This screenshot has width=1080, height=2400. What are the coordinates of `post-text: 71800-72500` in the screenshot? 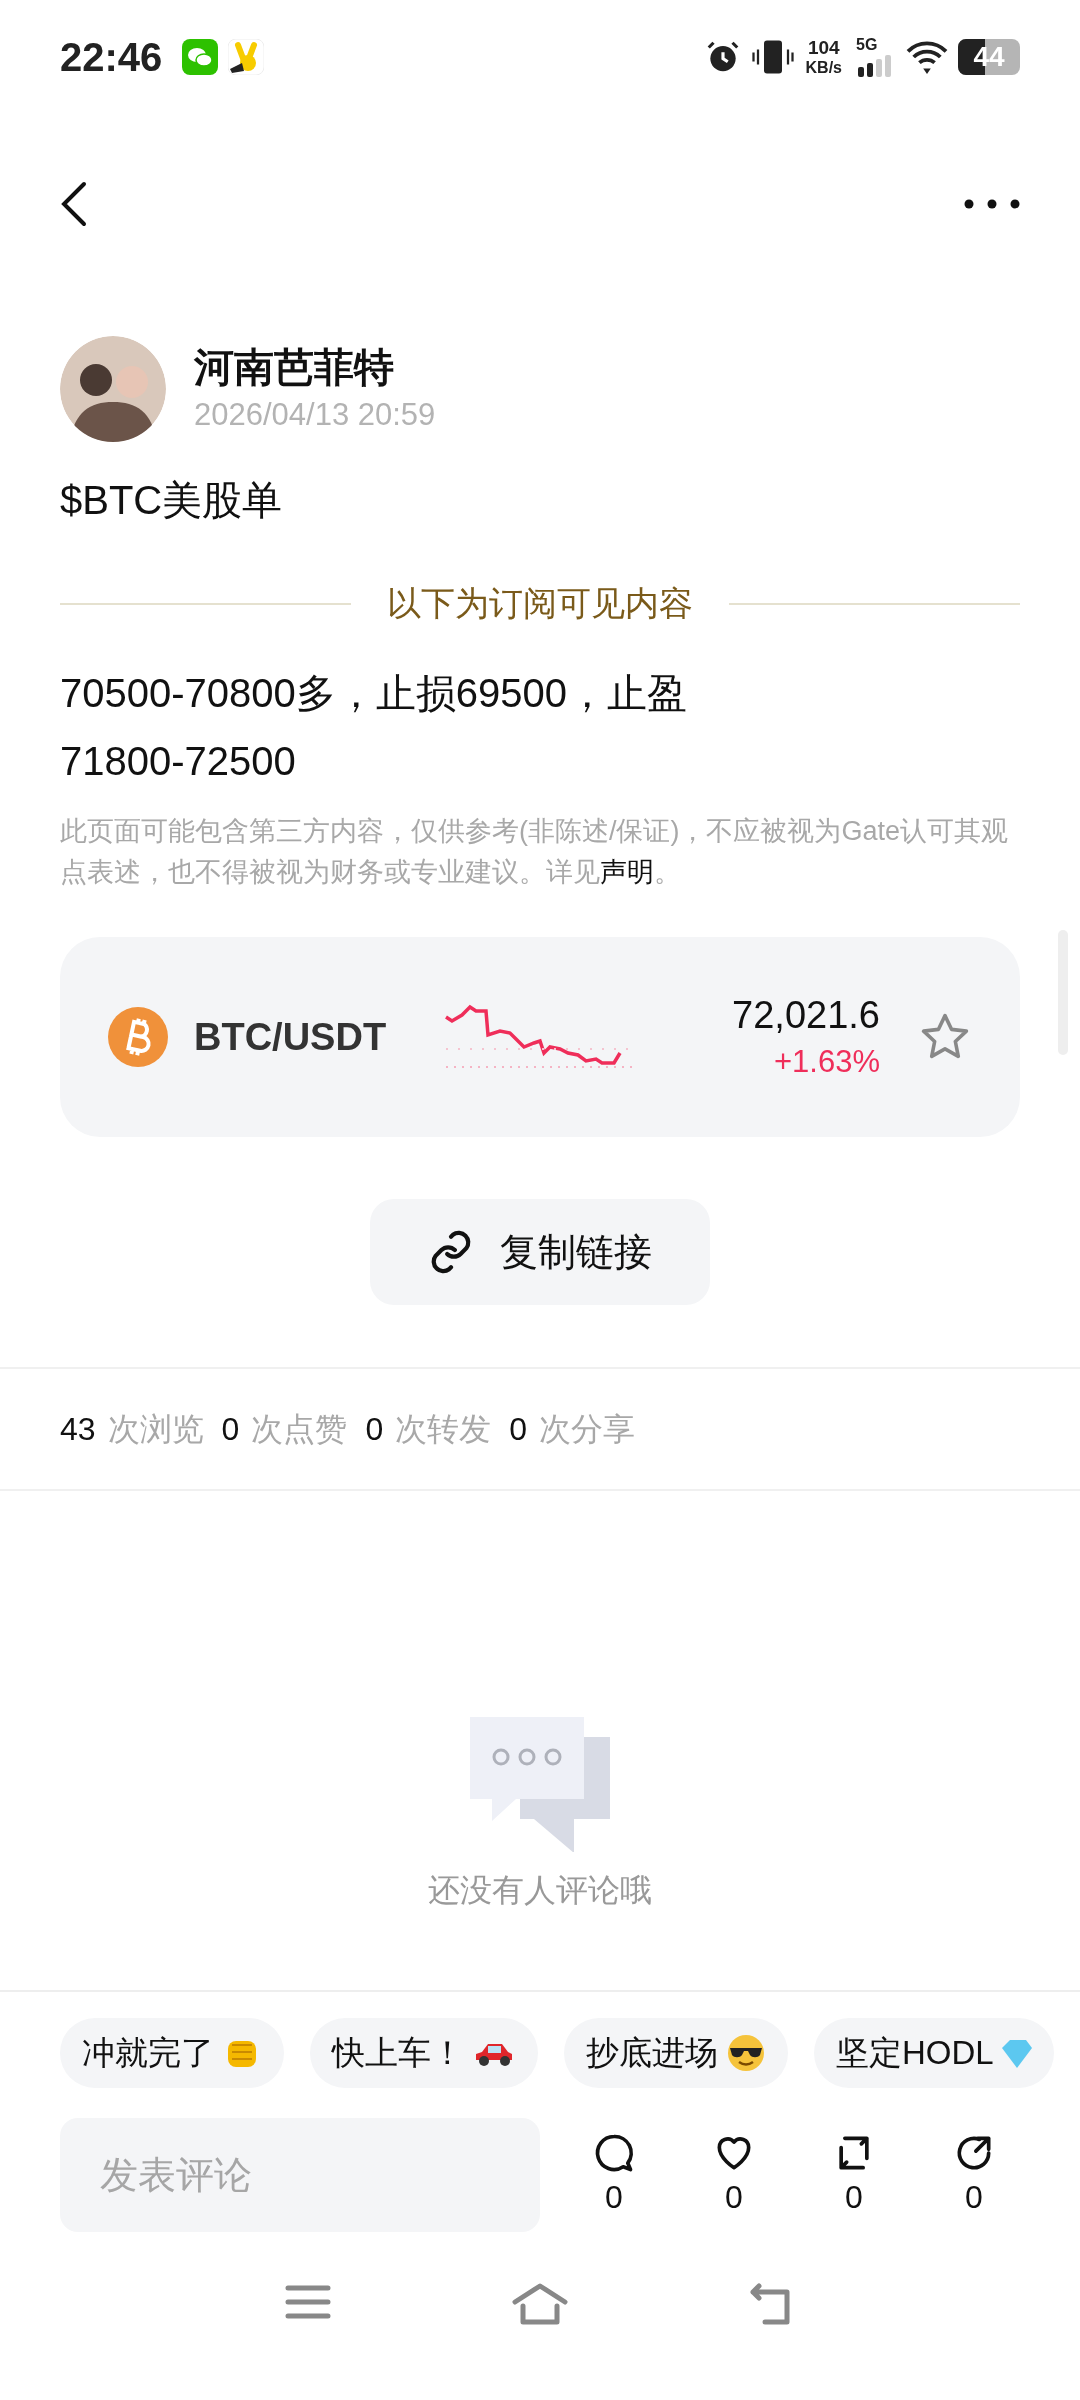 It's located at (178, 761).